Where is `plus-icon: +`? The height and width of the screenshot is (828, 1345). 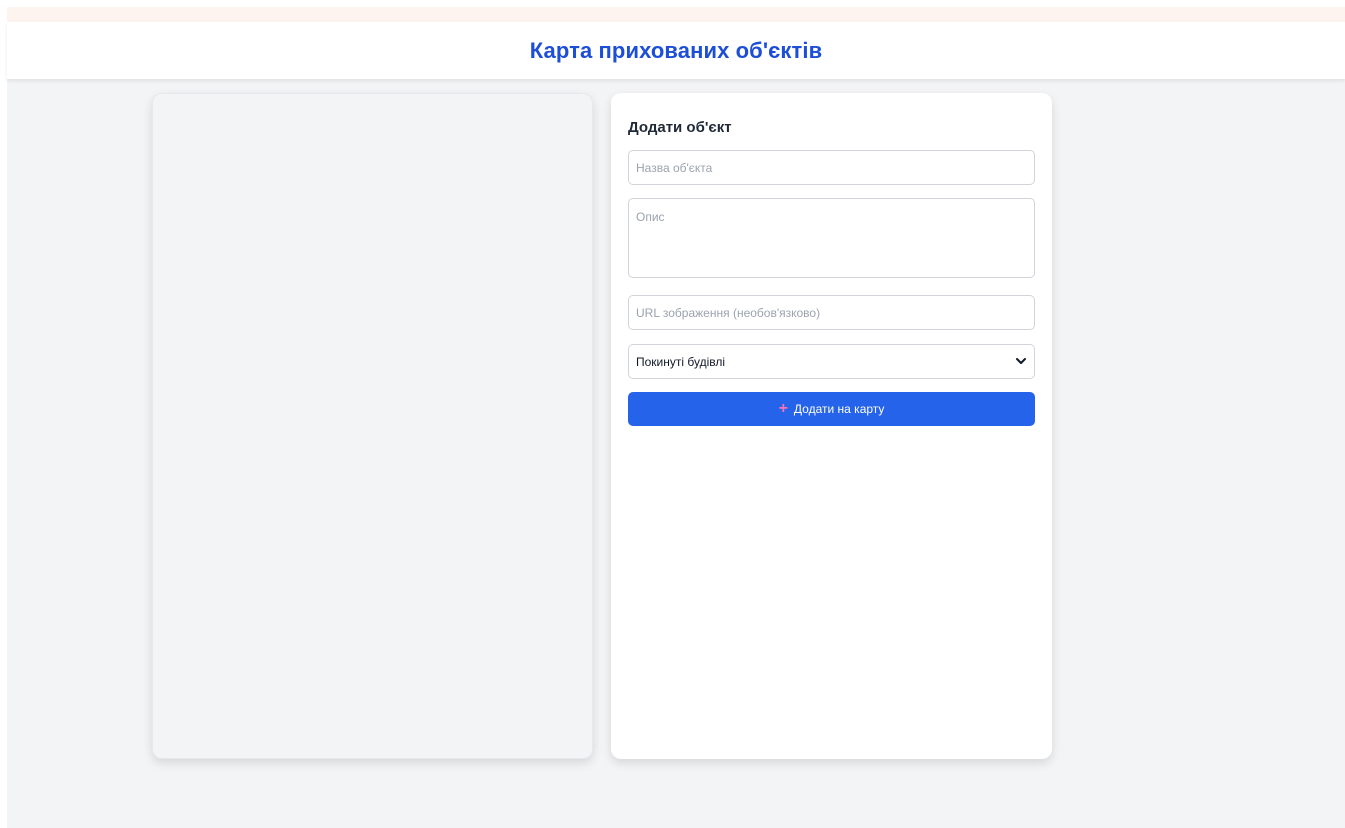 plus-icon: + is located at coordinates (783, 408).